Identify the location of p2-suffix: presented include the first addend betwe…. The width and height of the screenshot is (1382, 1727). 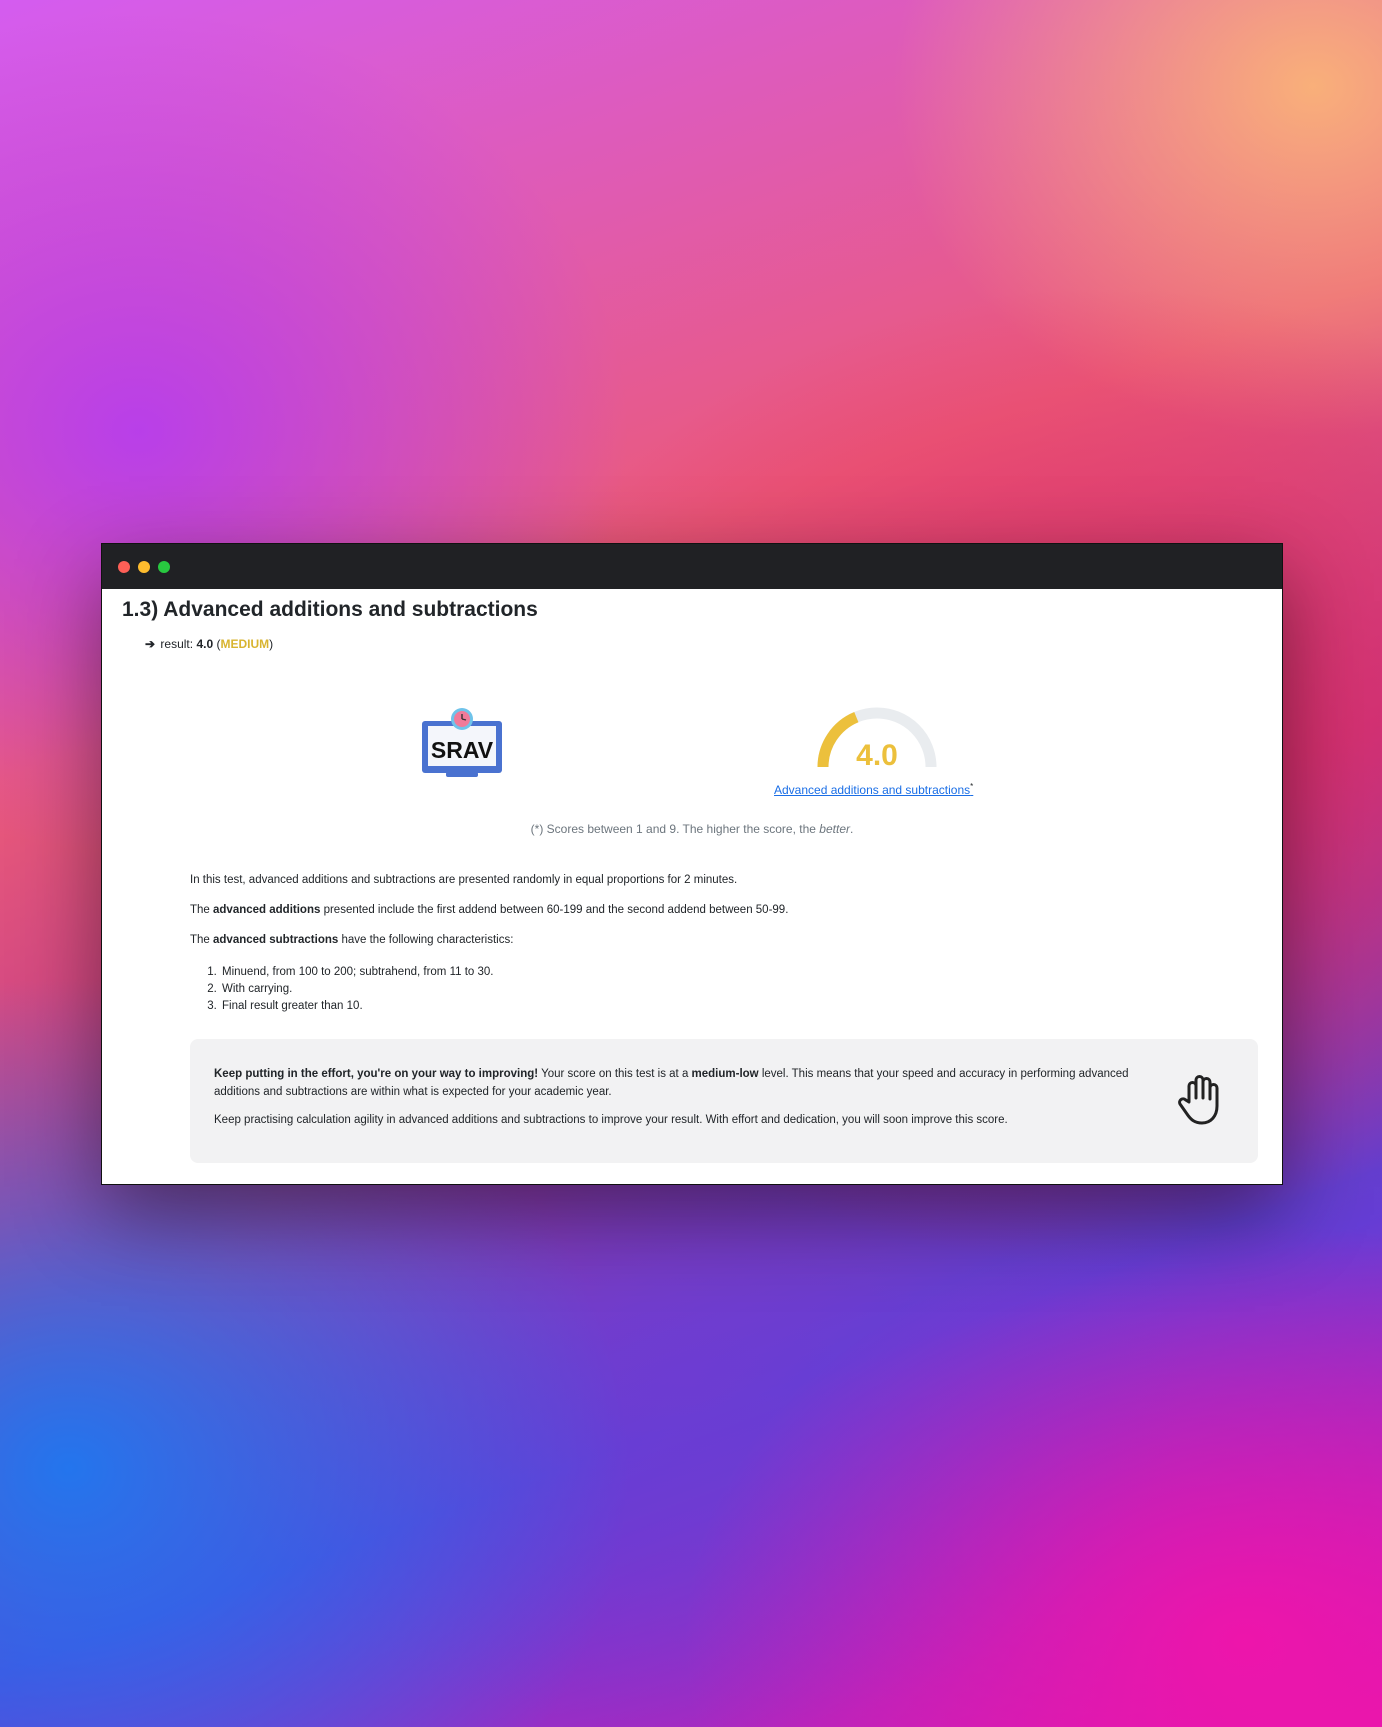
(554, 910).